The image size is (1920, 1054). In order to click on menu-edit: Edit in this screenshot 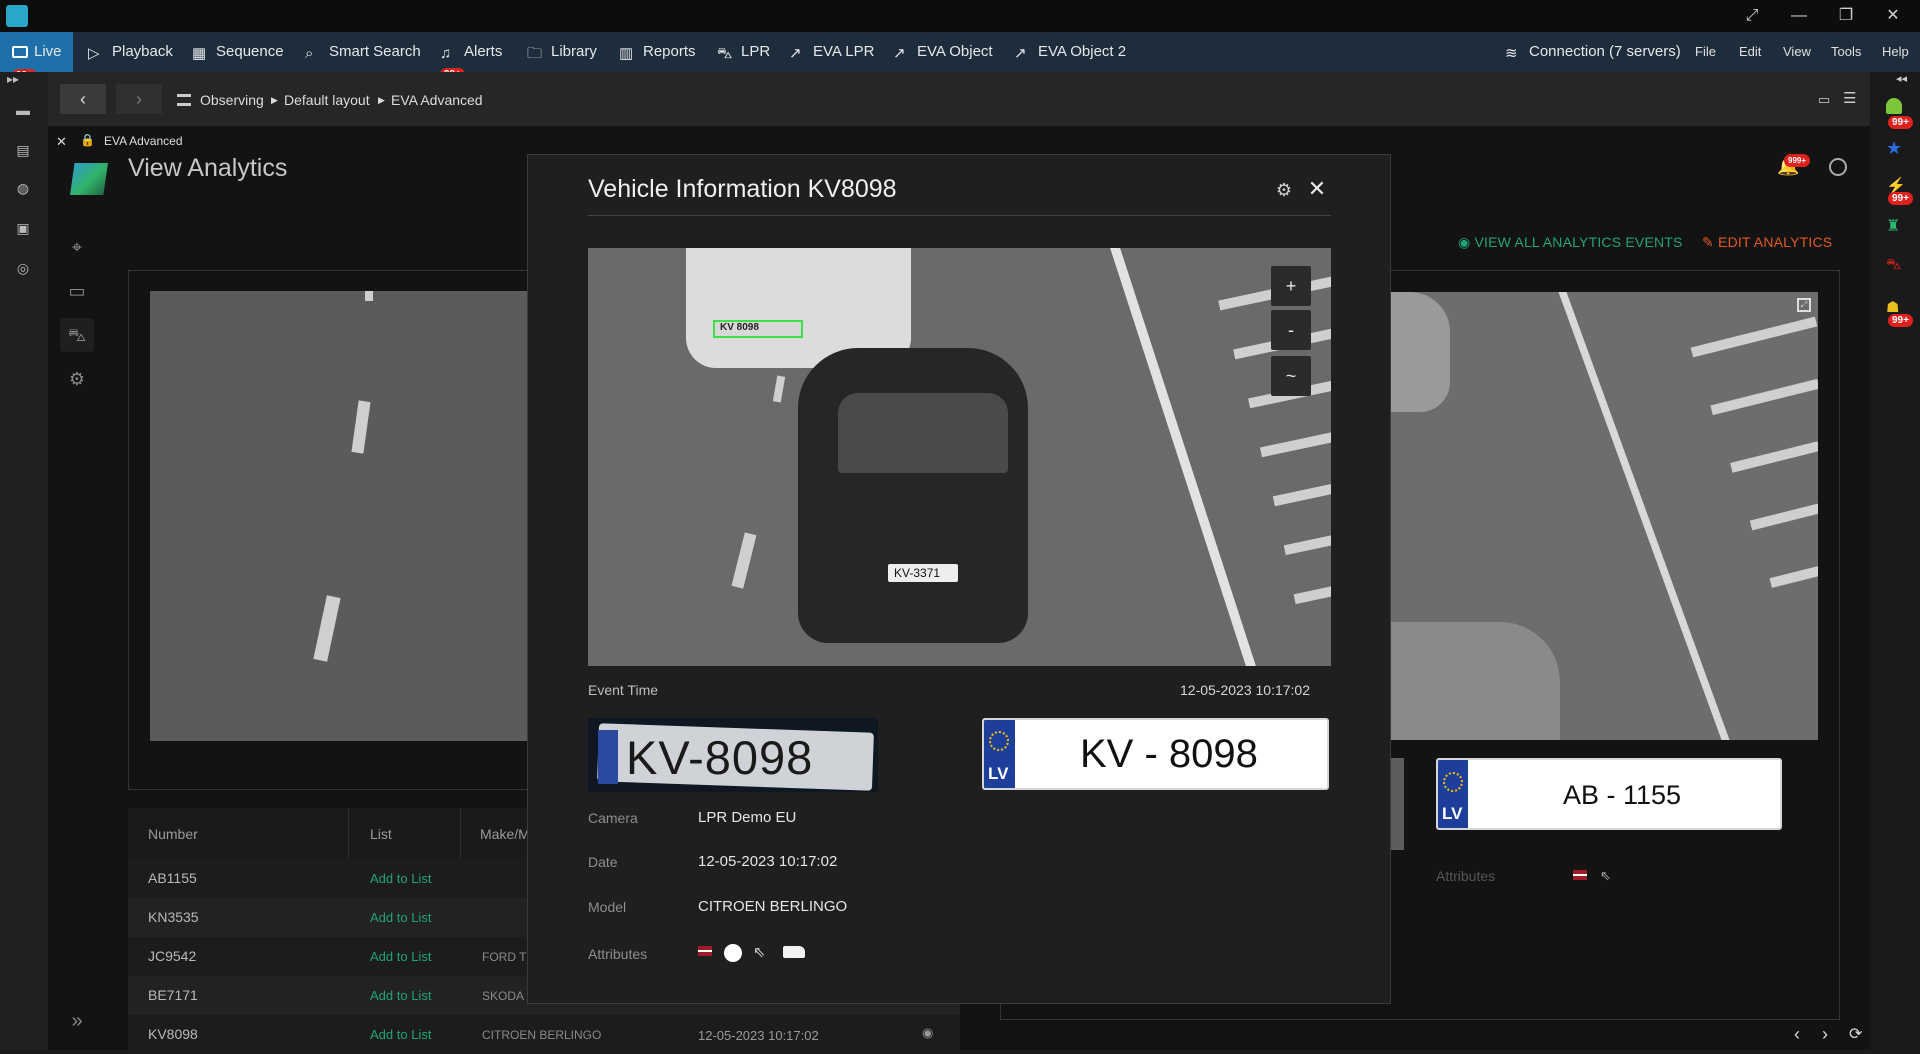, I will do `click(1750, 52)`.